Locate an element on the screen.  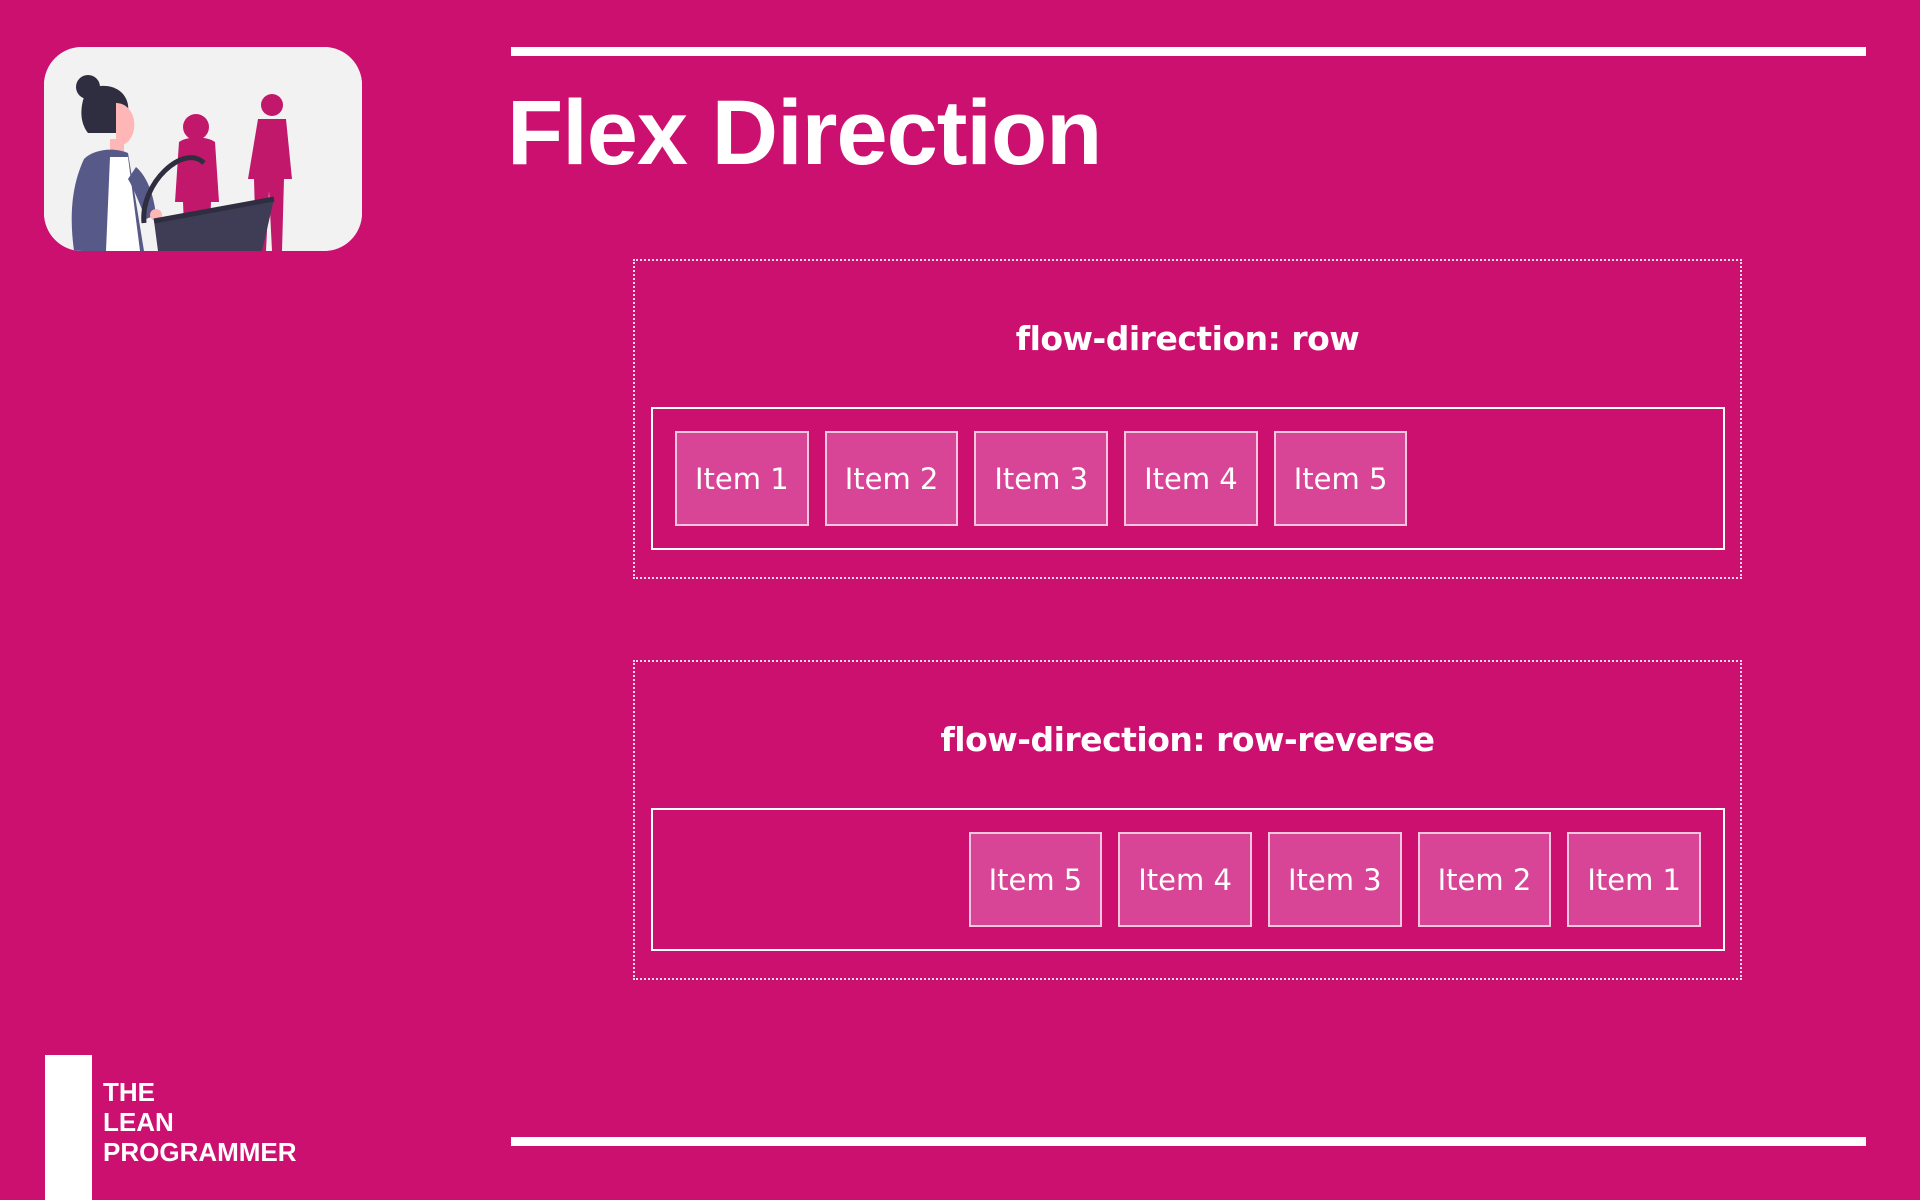
demo-label: flow-direction: row-reverse is located at coordinates (1187, 739).